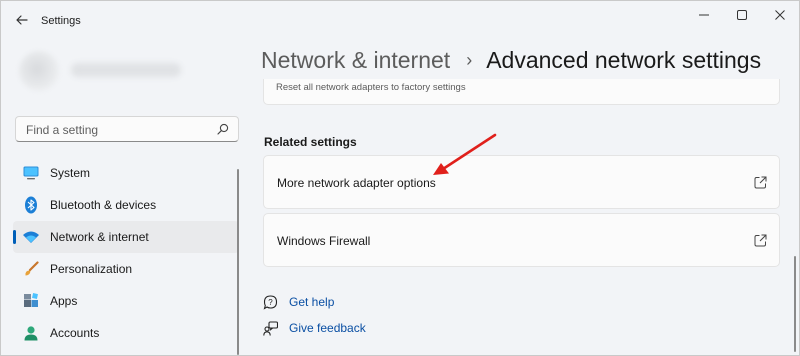 This screenshot has width=800, height=356. Describe the element at coordinates (75, 333) in the screenshot. I see `sidebar-item-label: Accounts` at that location.